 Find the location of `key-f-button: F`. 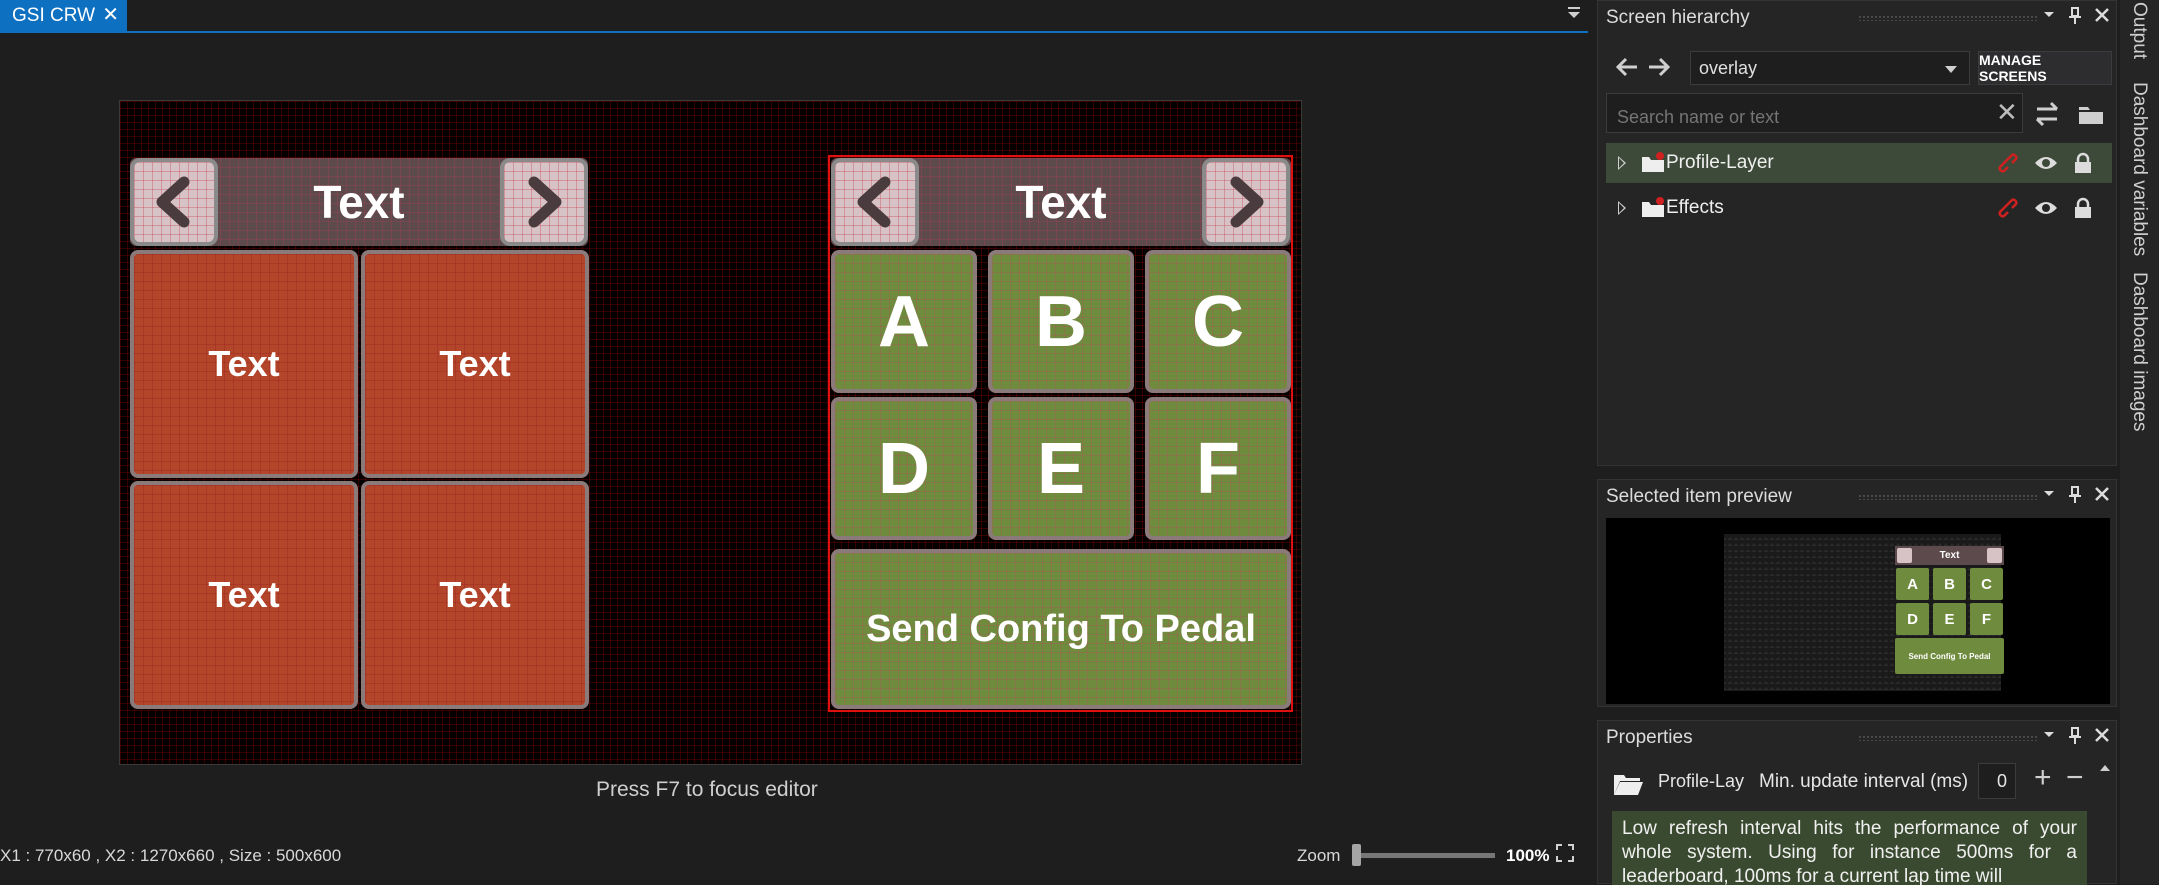

key-f-button: F is located at coordinates (1218, 468).